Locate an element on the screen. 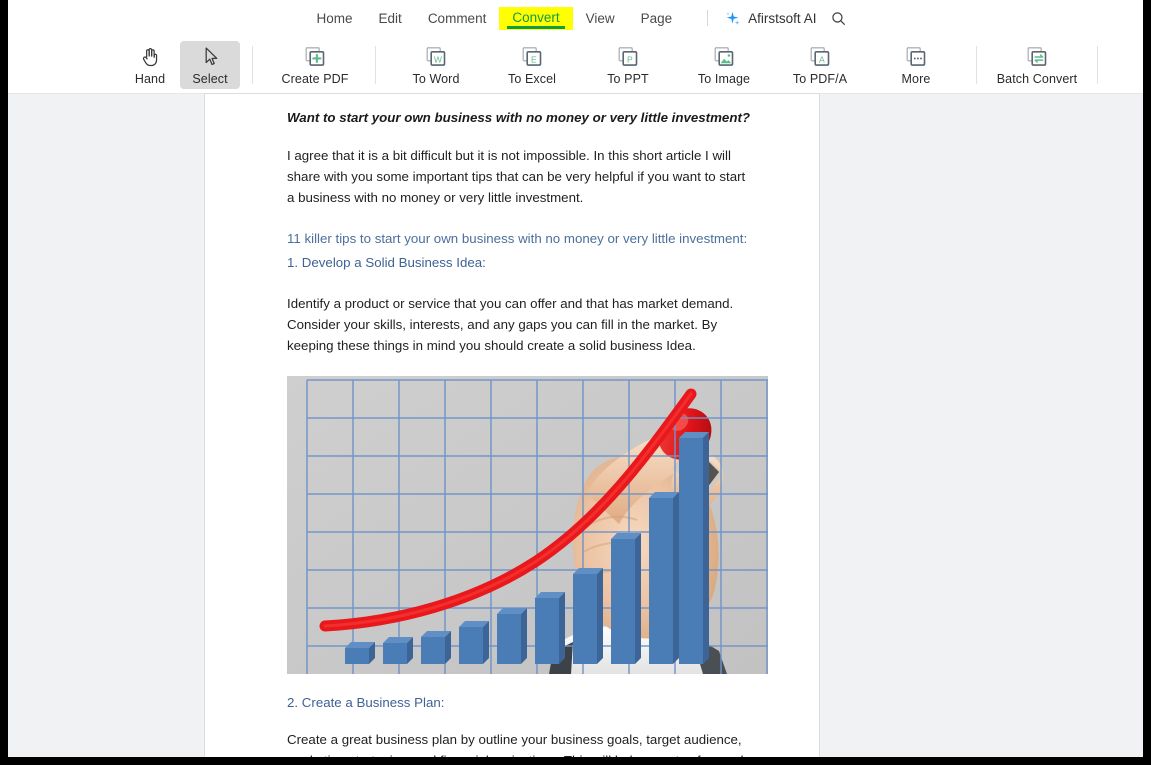 Image resolution: width=1151 pixels, height=765 pixels. to-word-icon: W is located at coordinates (436, 57).